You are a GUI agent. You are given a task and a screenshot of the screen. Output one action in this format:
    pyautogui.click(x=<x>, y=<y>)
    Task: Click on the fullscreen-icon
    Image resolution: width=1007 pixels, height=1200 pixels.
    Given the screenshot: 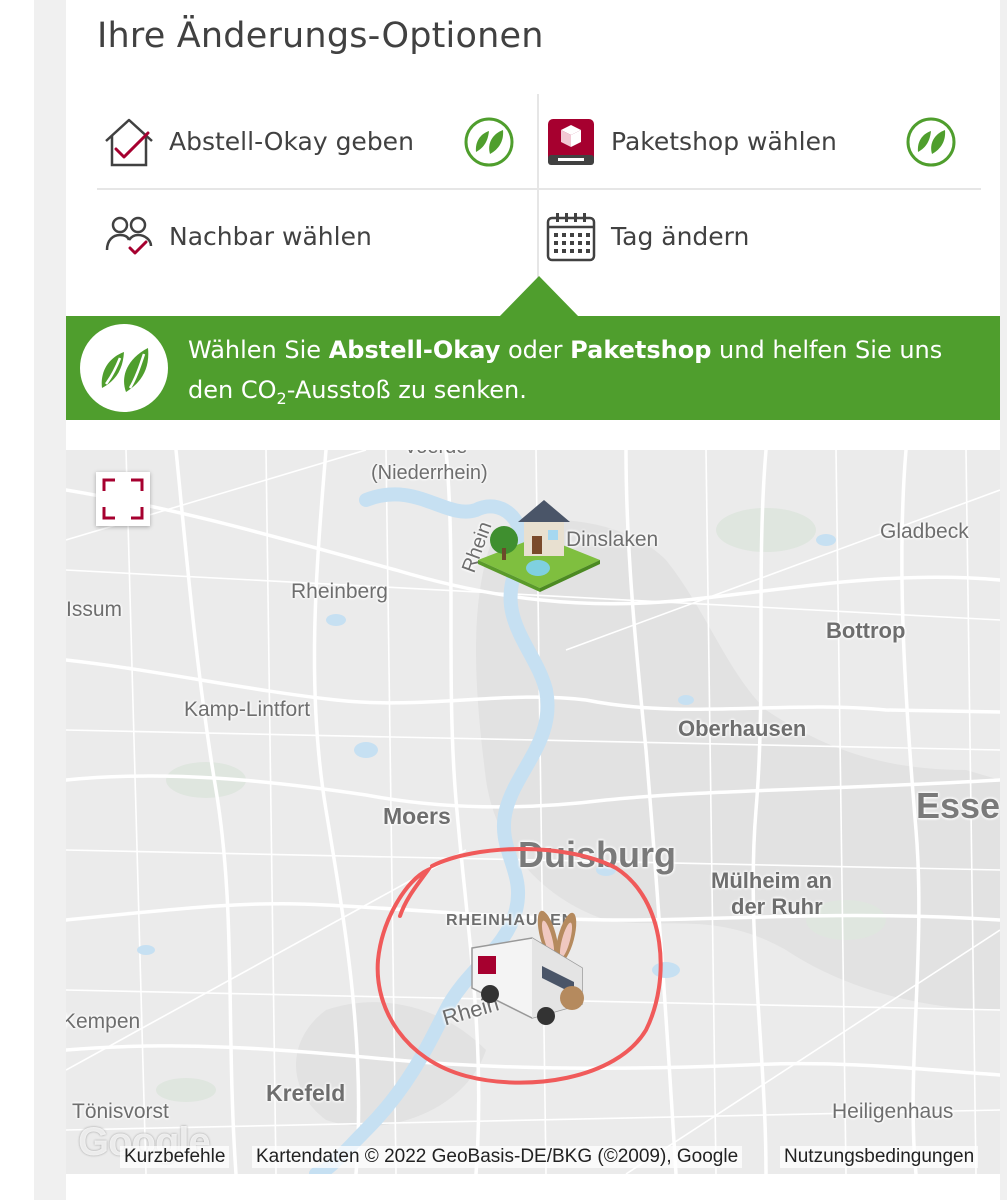 What is the action you would take?
    pyautogui.click(x=123, y=499)
    